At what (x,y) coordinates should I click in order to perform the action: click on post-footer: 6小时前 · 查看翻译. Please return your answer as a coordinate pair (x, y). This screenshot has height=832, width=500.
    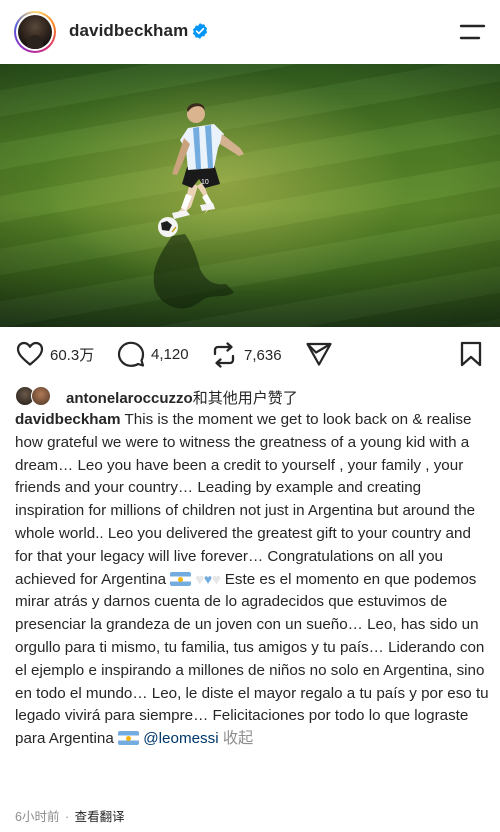
    Looking at the image, I should click on (70, 815).